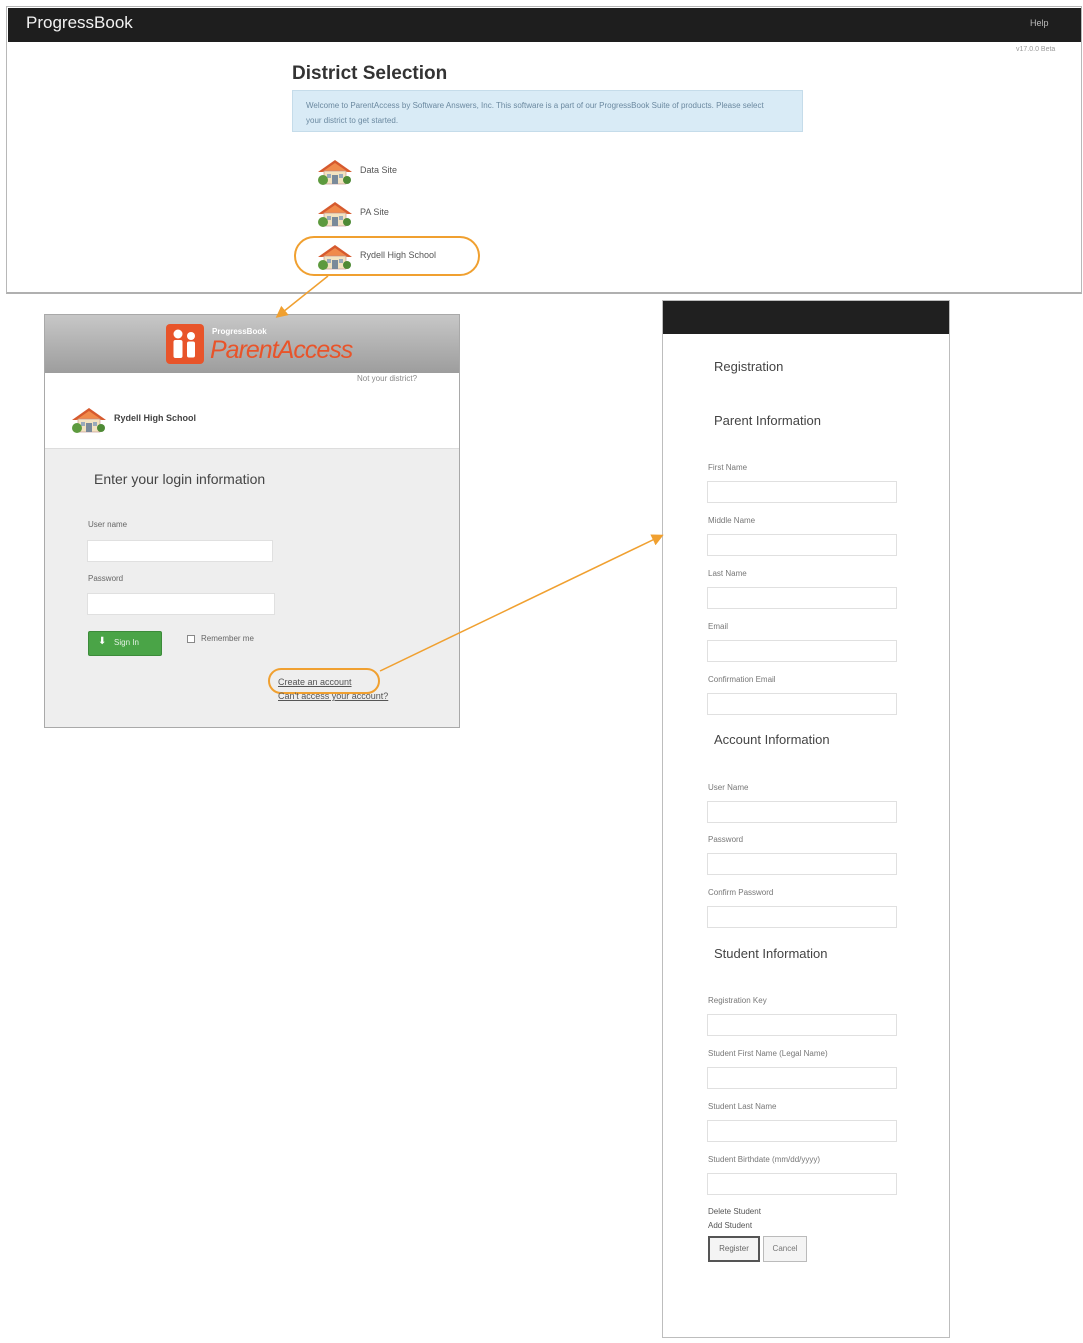  Describe the element at coordinates (180, 479) in the screenshot. I see `login-heading: Enter your login information` at that location.